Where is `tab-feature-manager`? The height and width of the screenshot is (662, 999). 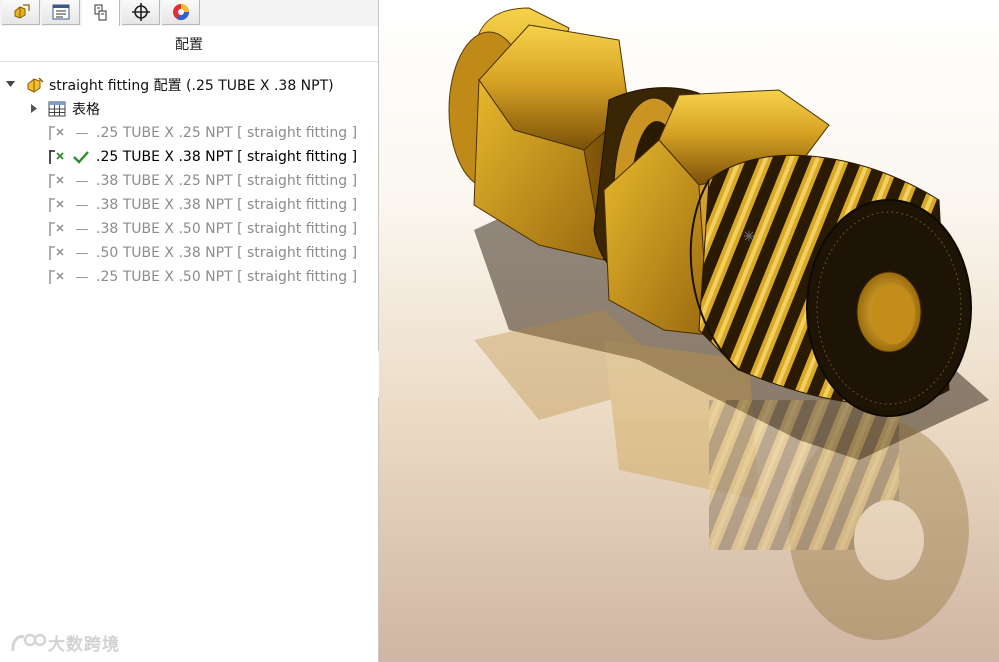
tab-feature-manager is located at coordinates (21, 12).